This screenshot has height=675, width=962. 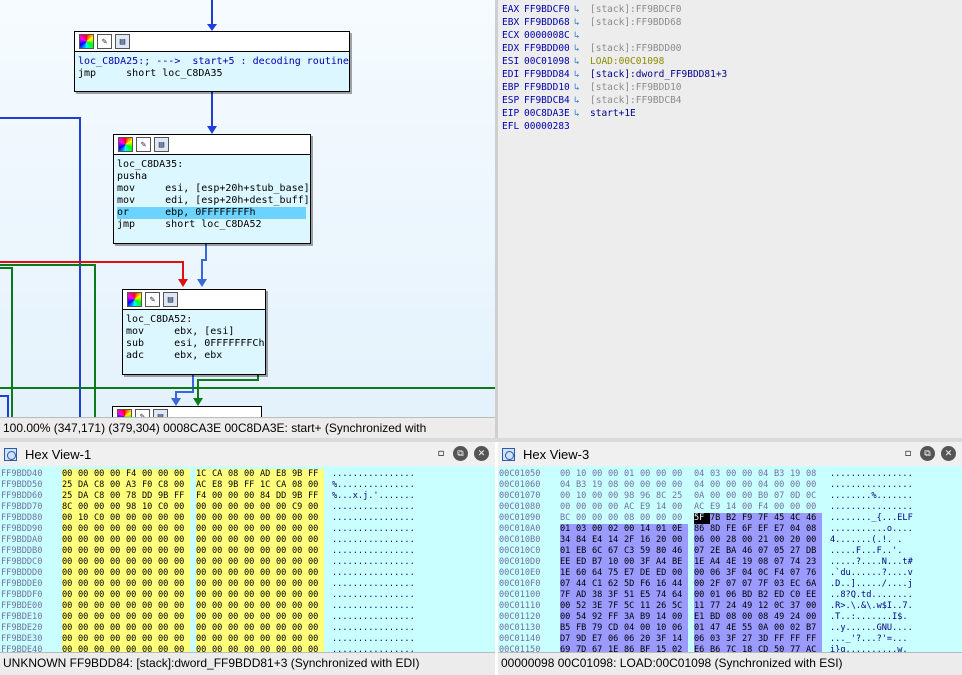 I want to click on hex-bytes: 07 44 C1 62 5D F6 16 44 00 2F 07 07 7F 03 EC 6A, so click(x=691, y=584).